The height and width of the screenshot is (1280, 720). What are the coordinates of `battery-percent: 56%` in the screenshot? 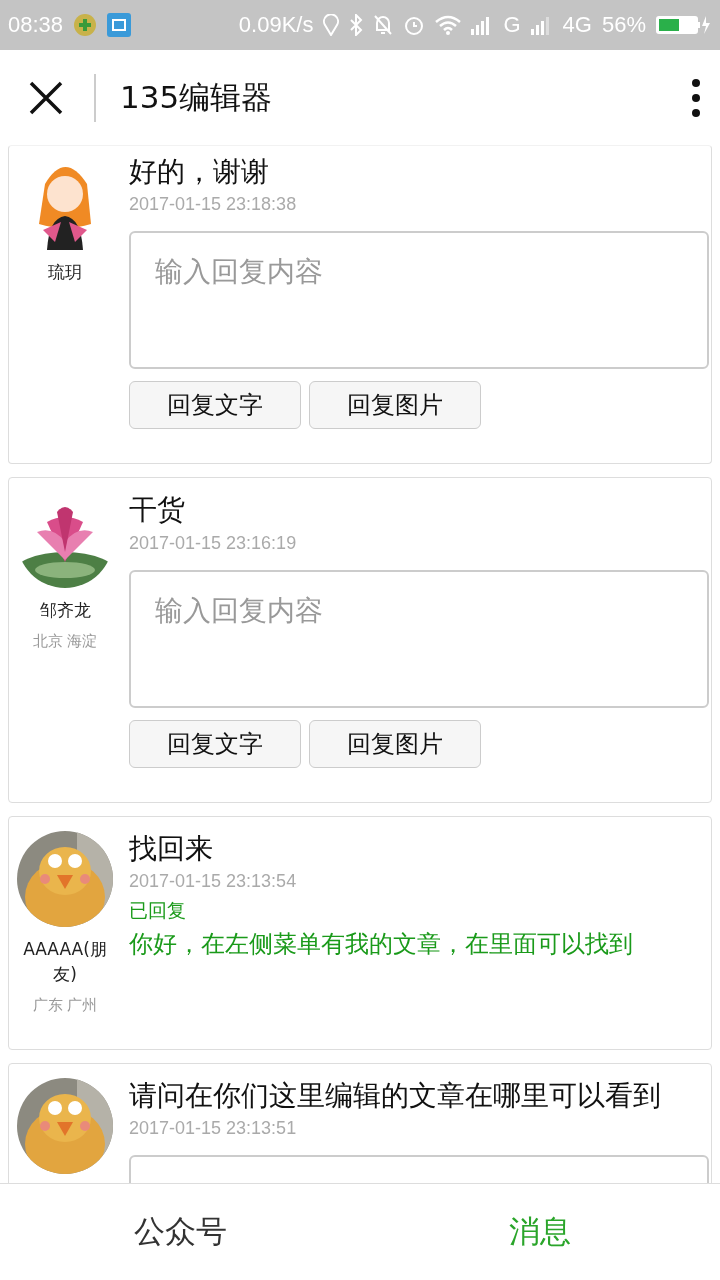 It's located at (623, 25).